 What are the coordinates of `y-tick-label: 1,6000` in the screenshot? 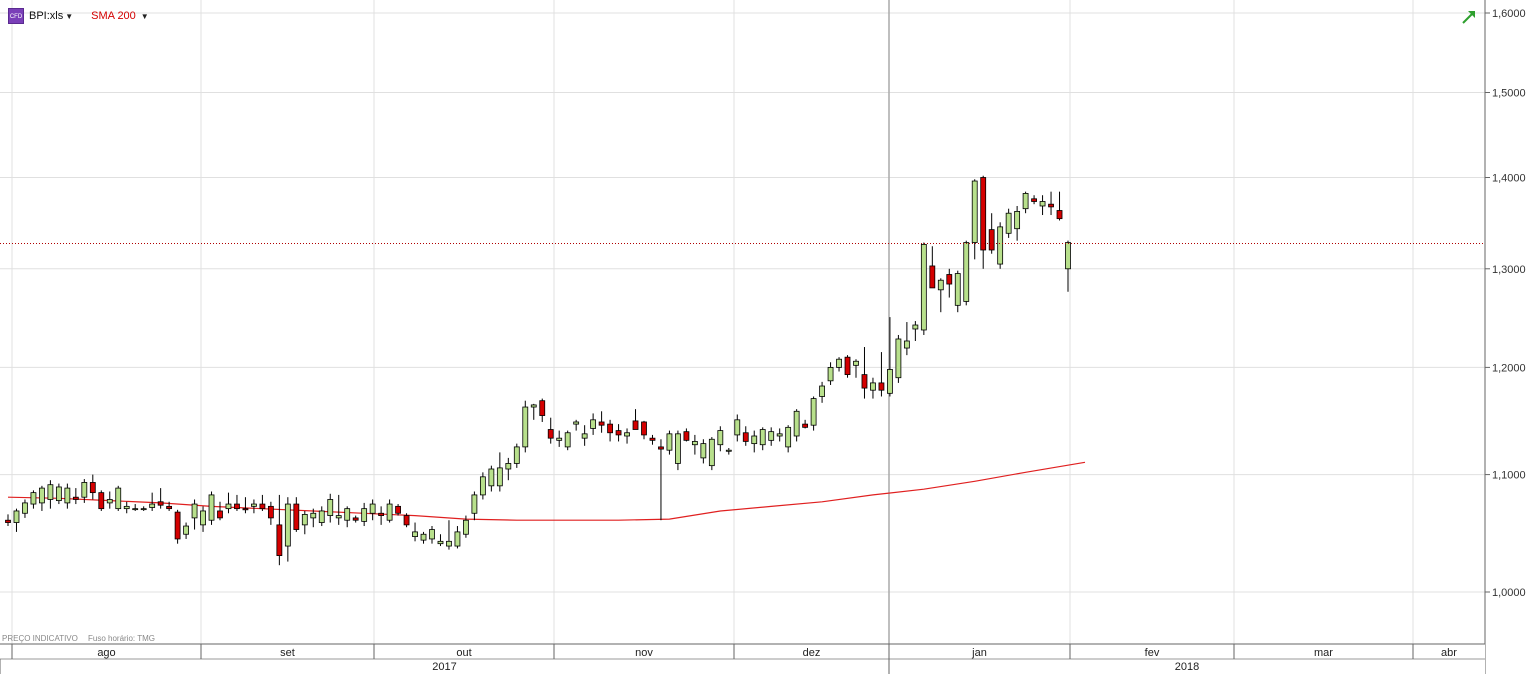 It's located at (1509, 14).